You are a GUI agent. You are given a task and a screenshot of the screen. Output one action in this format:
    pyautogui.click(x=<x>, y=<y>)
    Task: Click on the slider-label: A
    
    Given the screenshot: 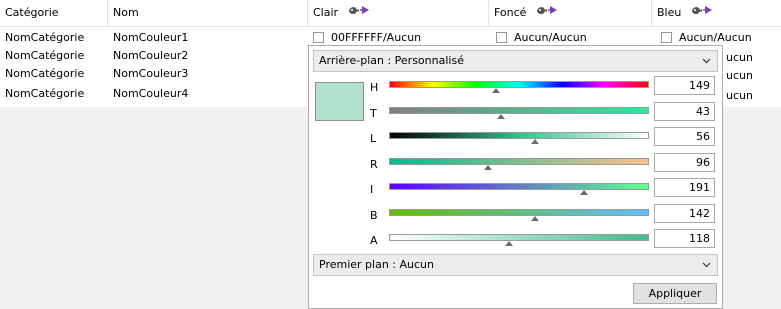 What is the action you would take?
    pyautogui.click(x=374, y=240)
    